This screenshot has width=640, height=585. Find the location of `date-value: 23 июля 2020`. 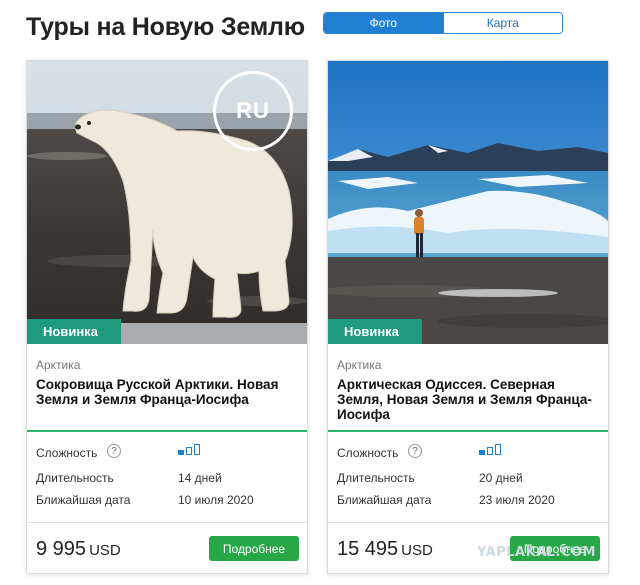

date-value: 23 июля 2020 is located at coordinates (517, 500).